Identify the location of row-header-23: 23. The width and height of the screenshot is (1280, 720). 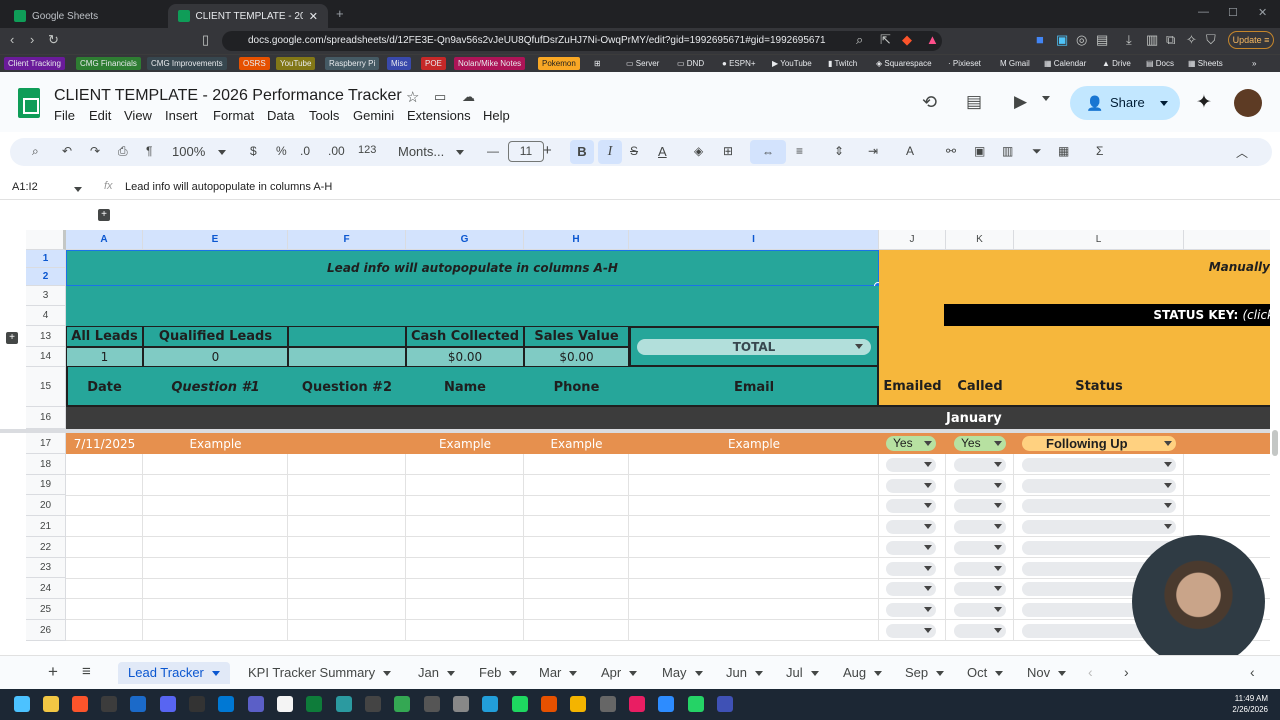
(46, 568).